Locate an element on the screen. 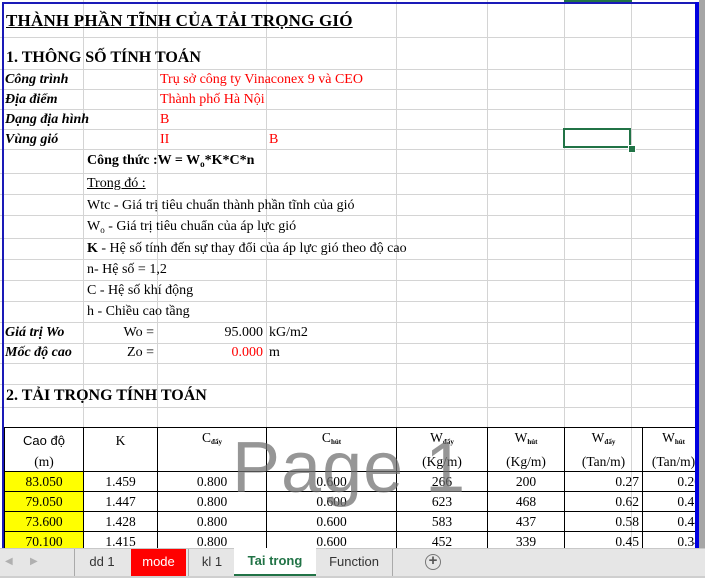  header-c-hut: Chút is located at coordinates (331, 439).